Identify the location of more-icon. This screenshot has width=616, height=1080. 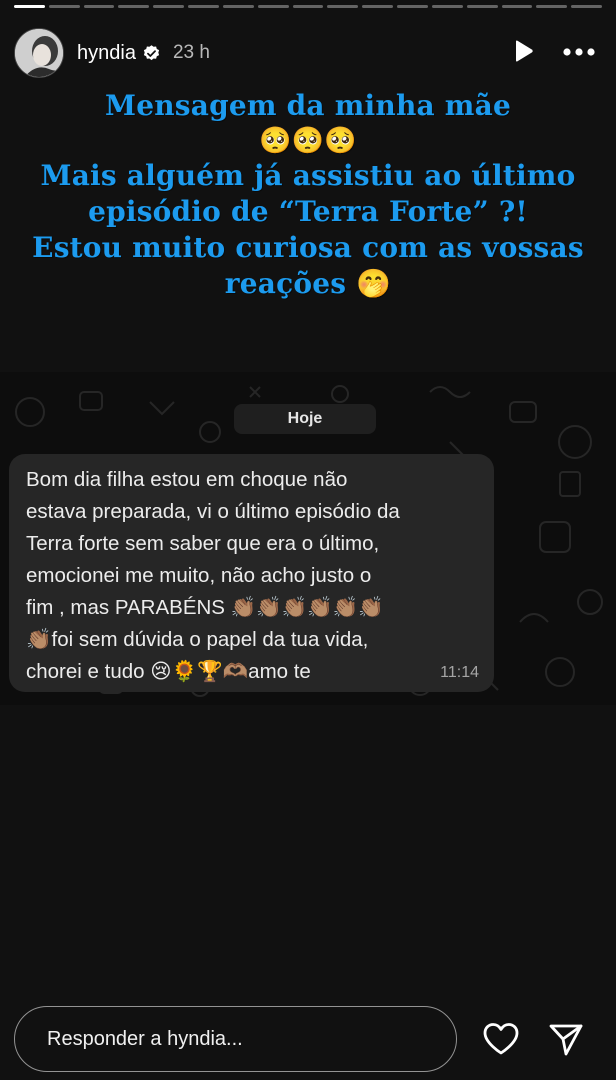
(579, 53).